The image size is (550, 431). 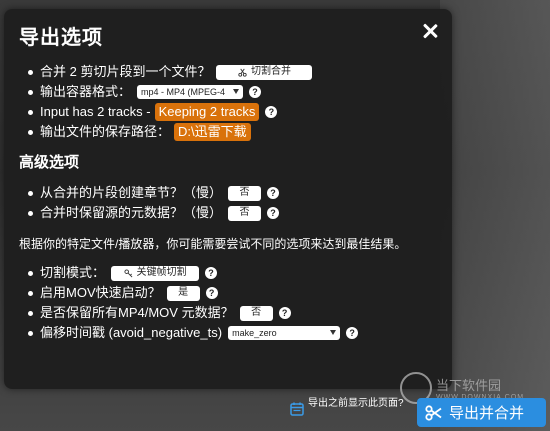 What do you see at coordinates (469, 385) in the screenshot?
I see `watermark-text: 当下软件园` at bounding box center [469, 385].